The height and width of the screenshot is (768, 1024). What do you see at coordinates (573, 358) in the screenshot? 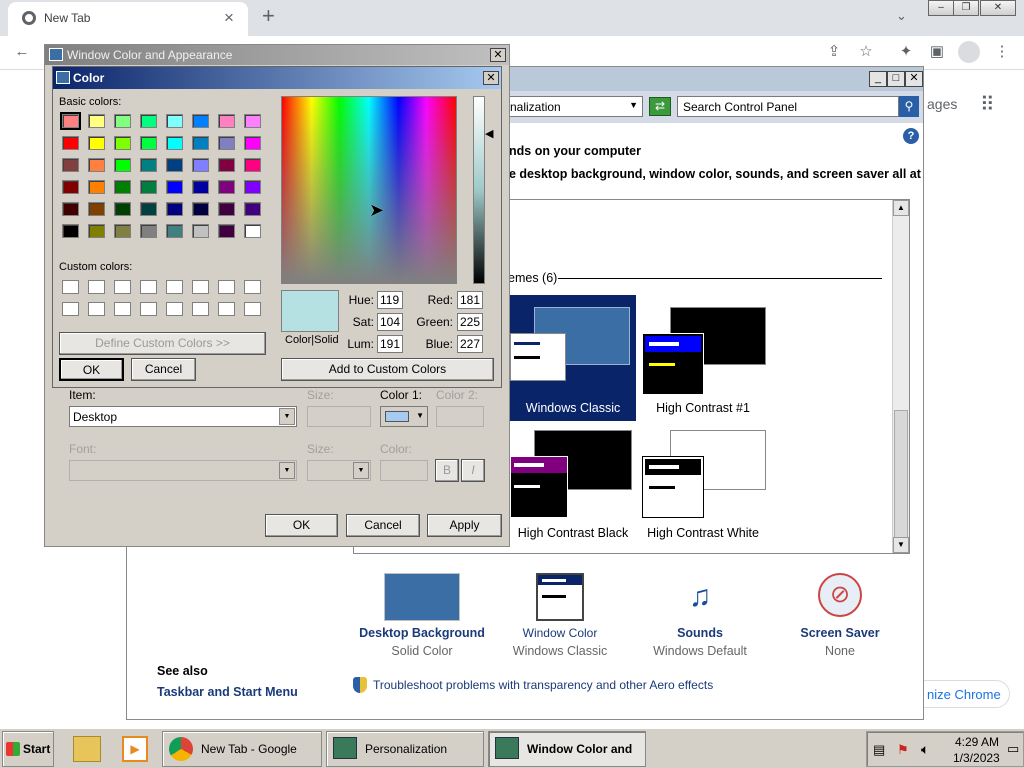
I see `theme-windows-classic: Windows Classic` at bounding box center [573, 358].